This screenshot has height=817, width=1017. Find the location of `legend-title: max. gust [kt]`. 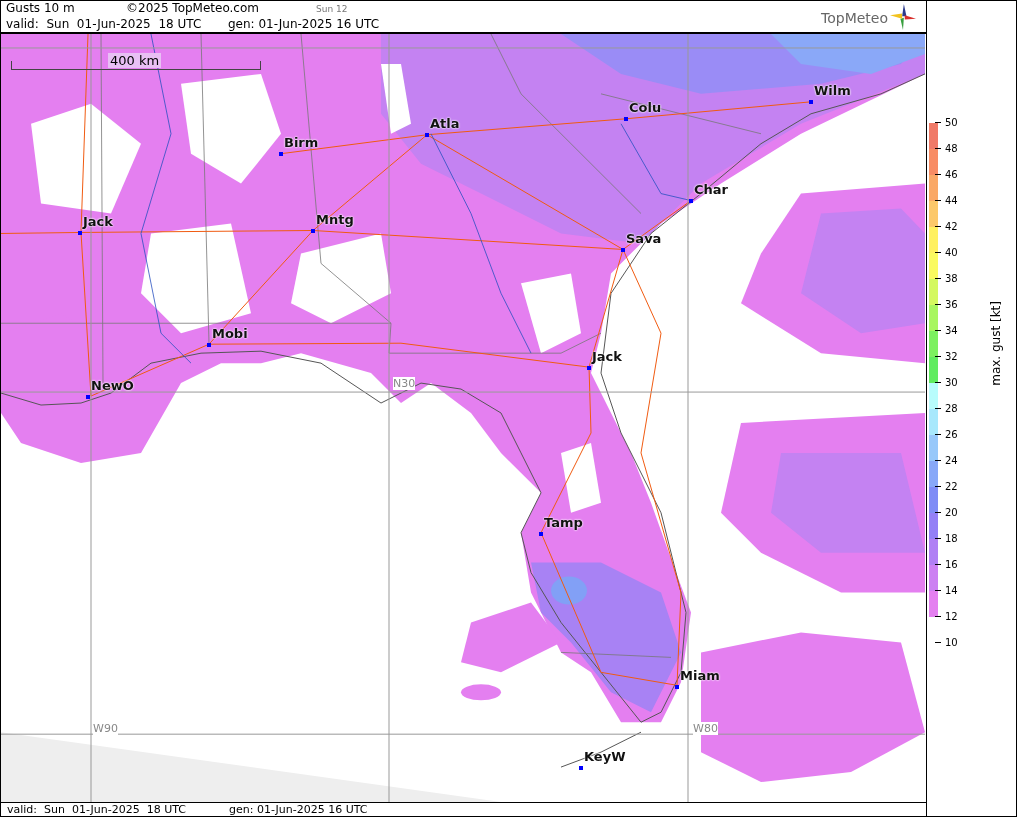

legend-title: max. gust [kt] is located at coordinates (996, 343).